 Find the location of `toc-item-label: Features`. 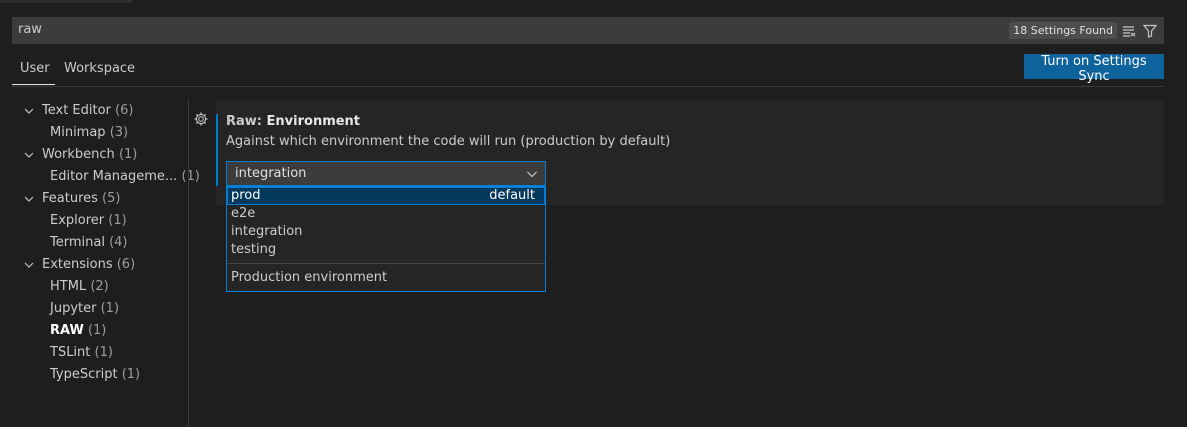

toc-item-label: Features is located at coordinates (70, 198).